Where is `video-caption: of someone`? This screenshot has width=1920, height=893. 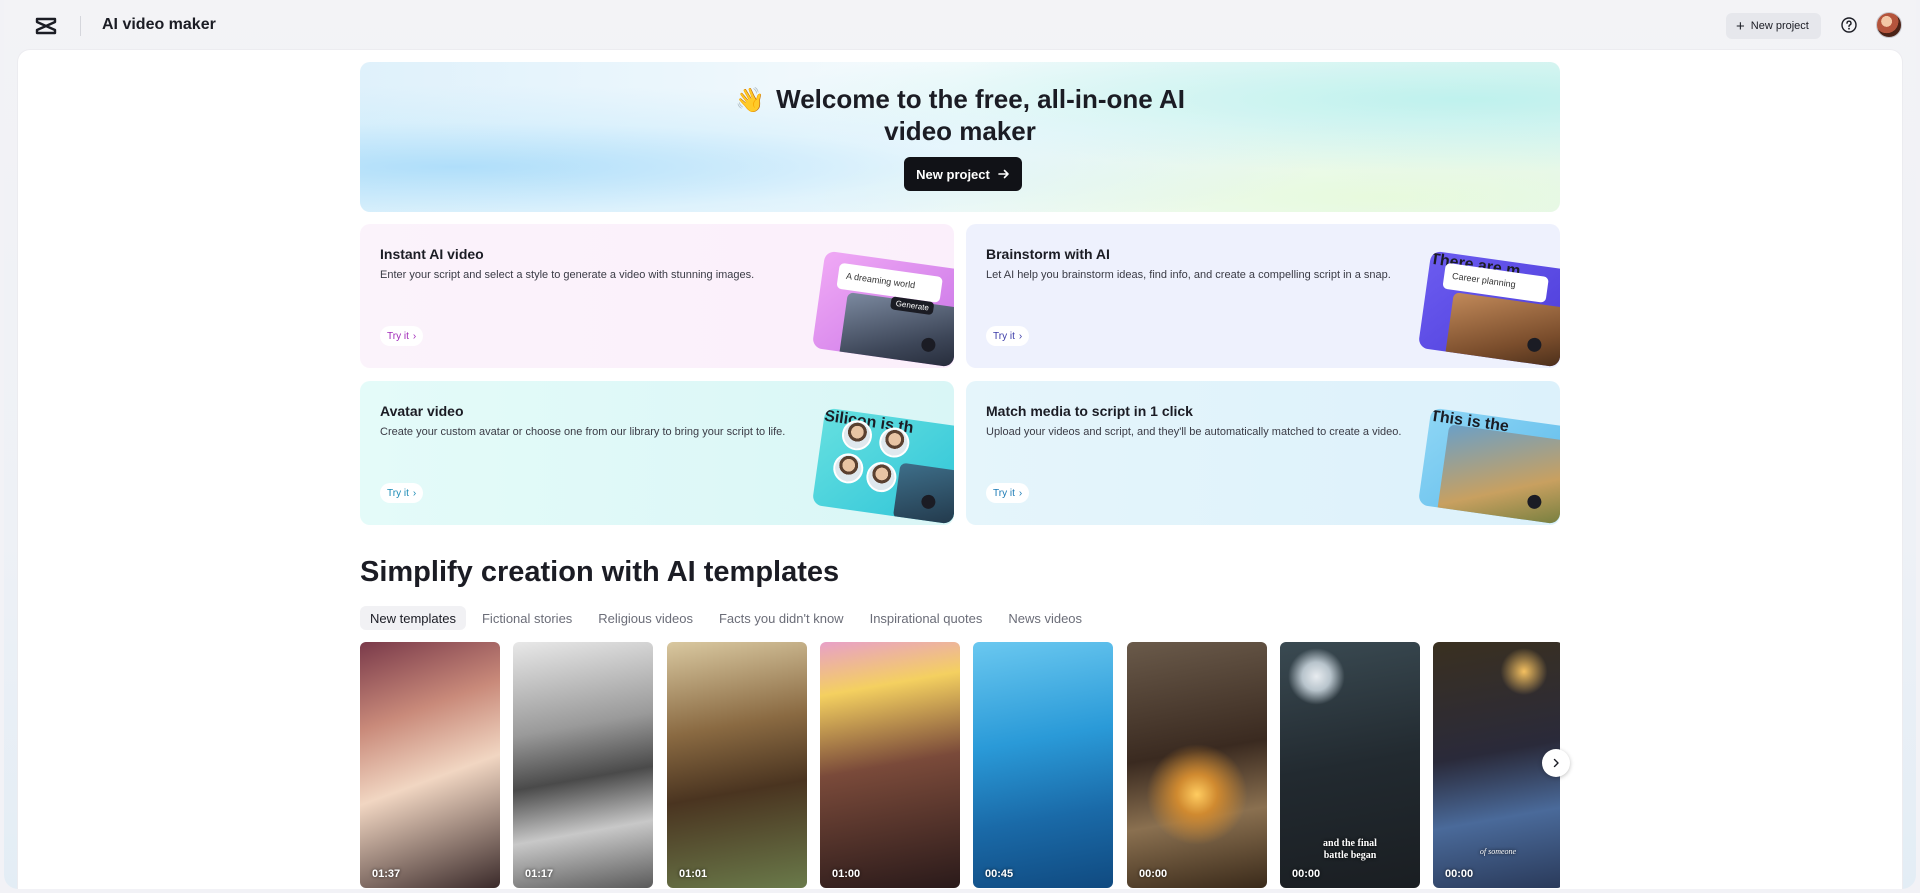
video-caption: of someone is located at coordinates (1498, 851).